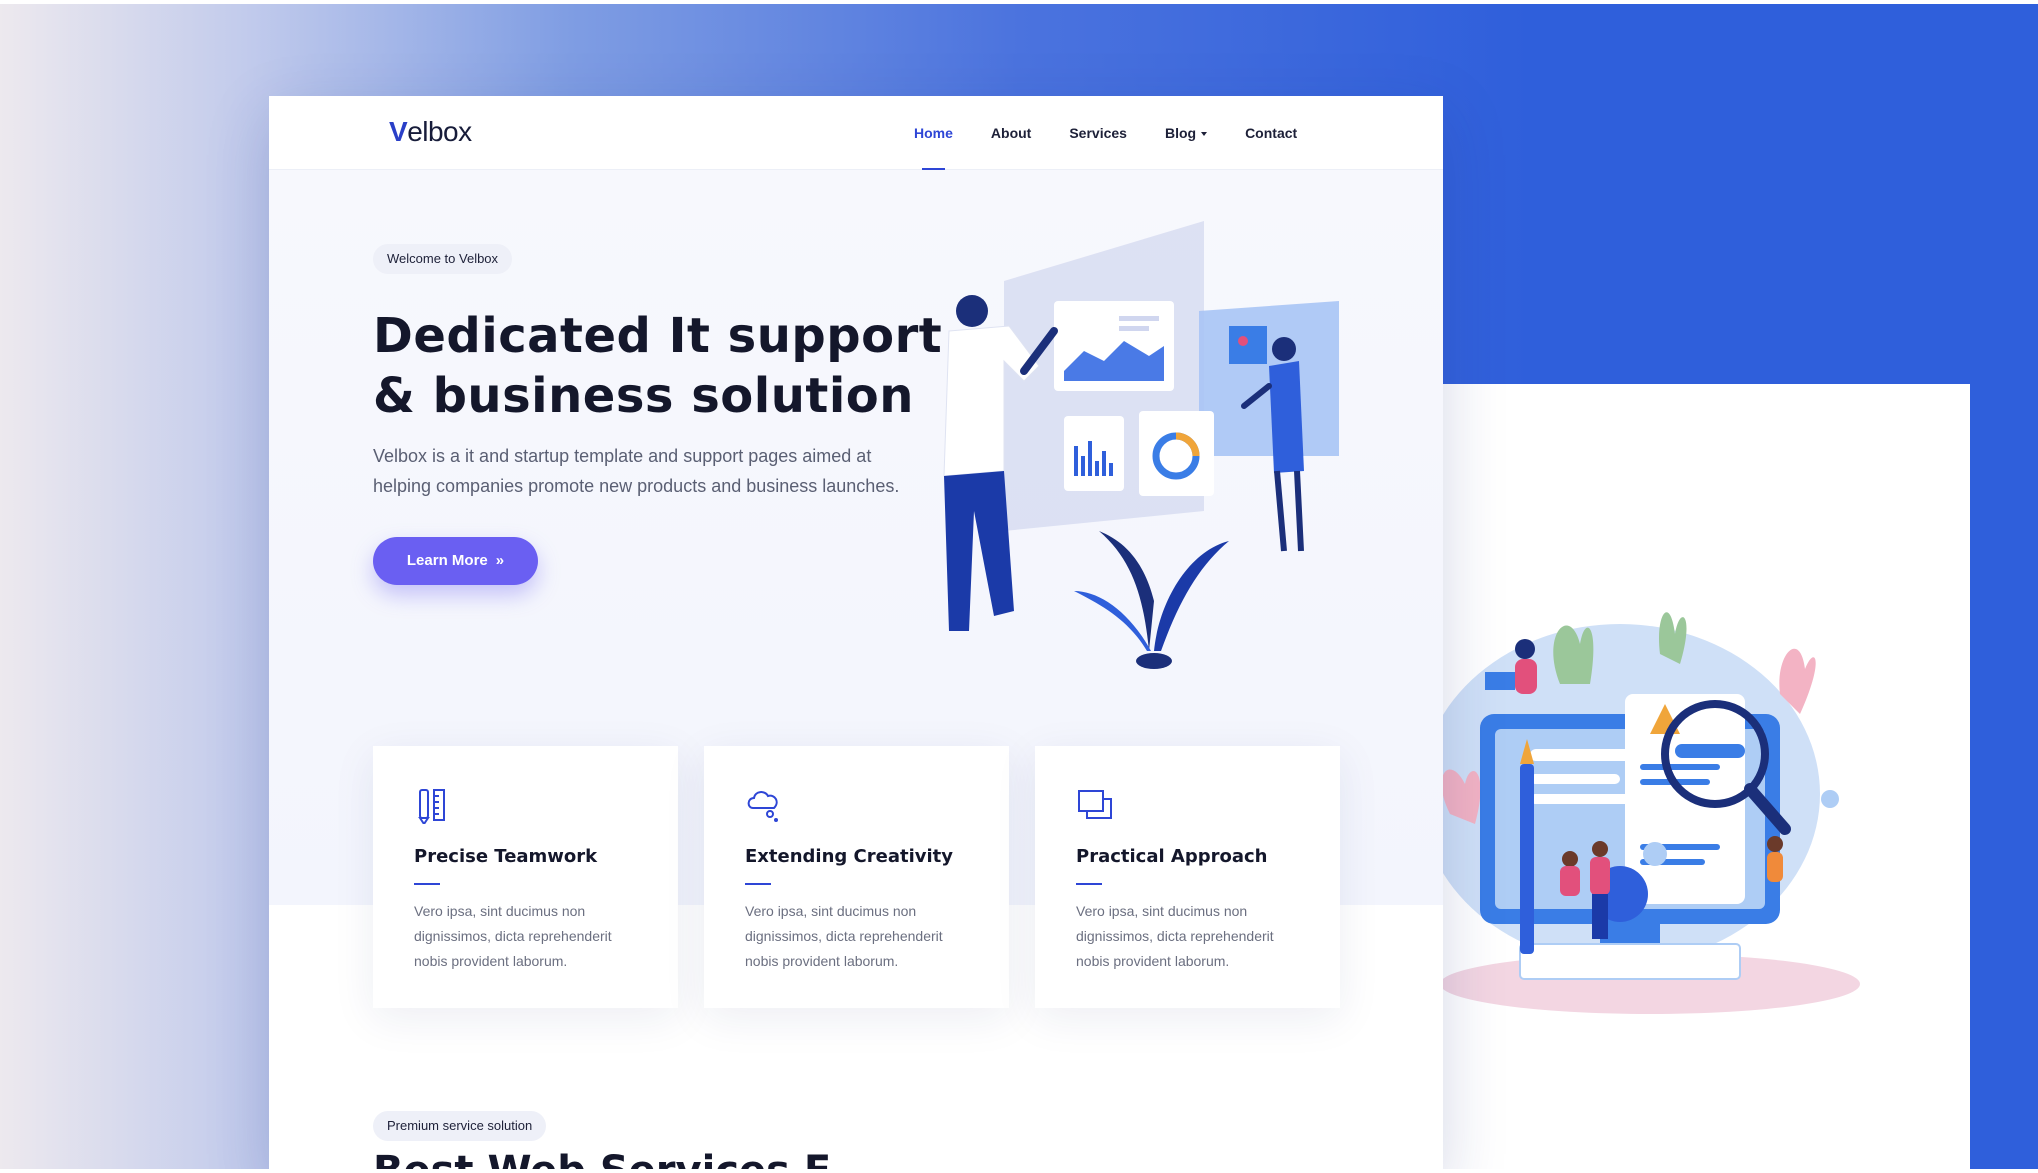  What do you see at coordinates (443, 259) in the screenshot?
I see `hero-badge: Welcome to Velbox` at bounding box center [443, 259].